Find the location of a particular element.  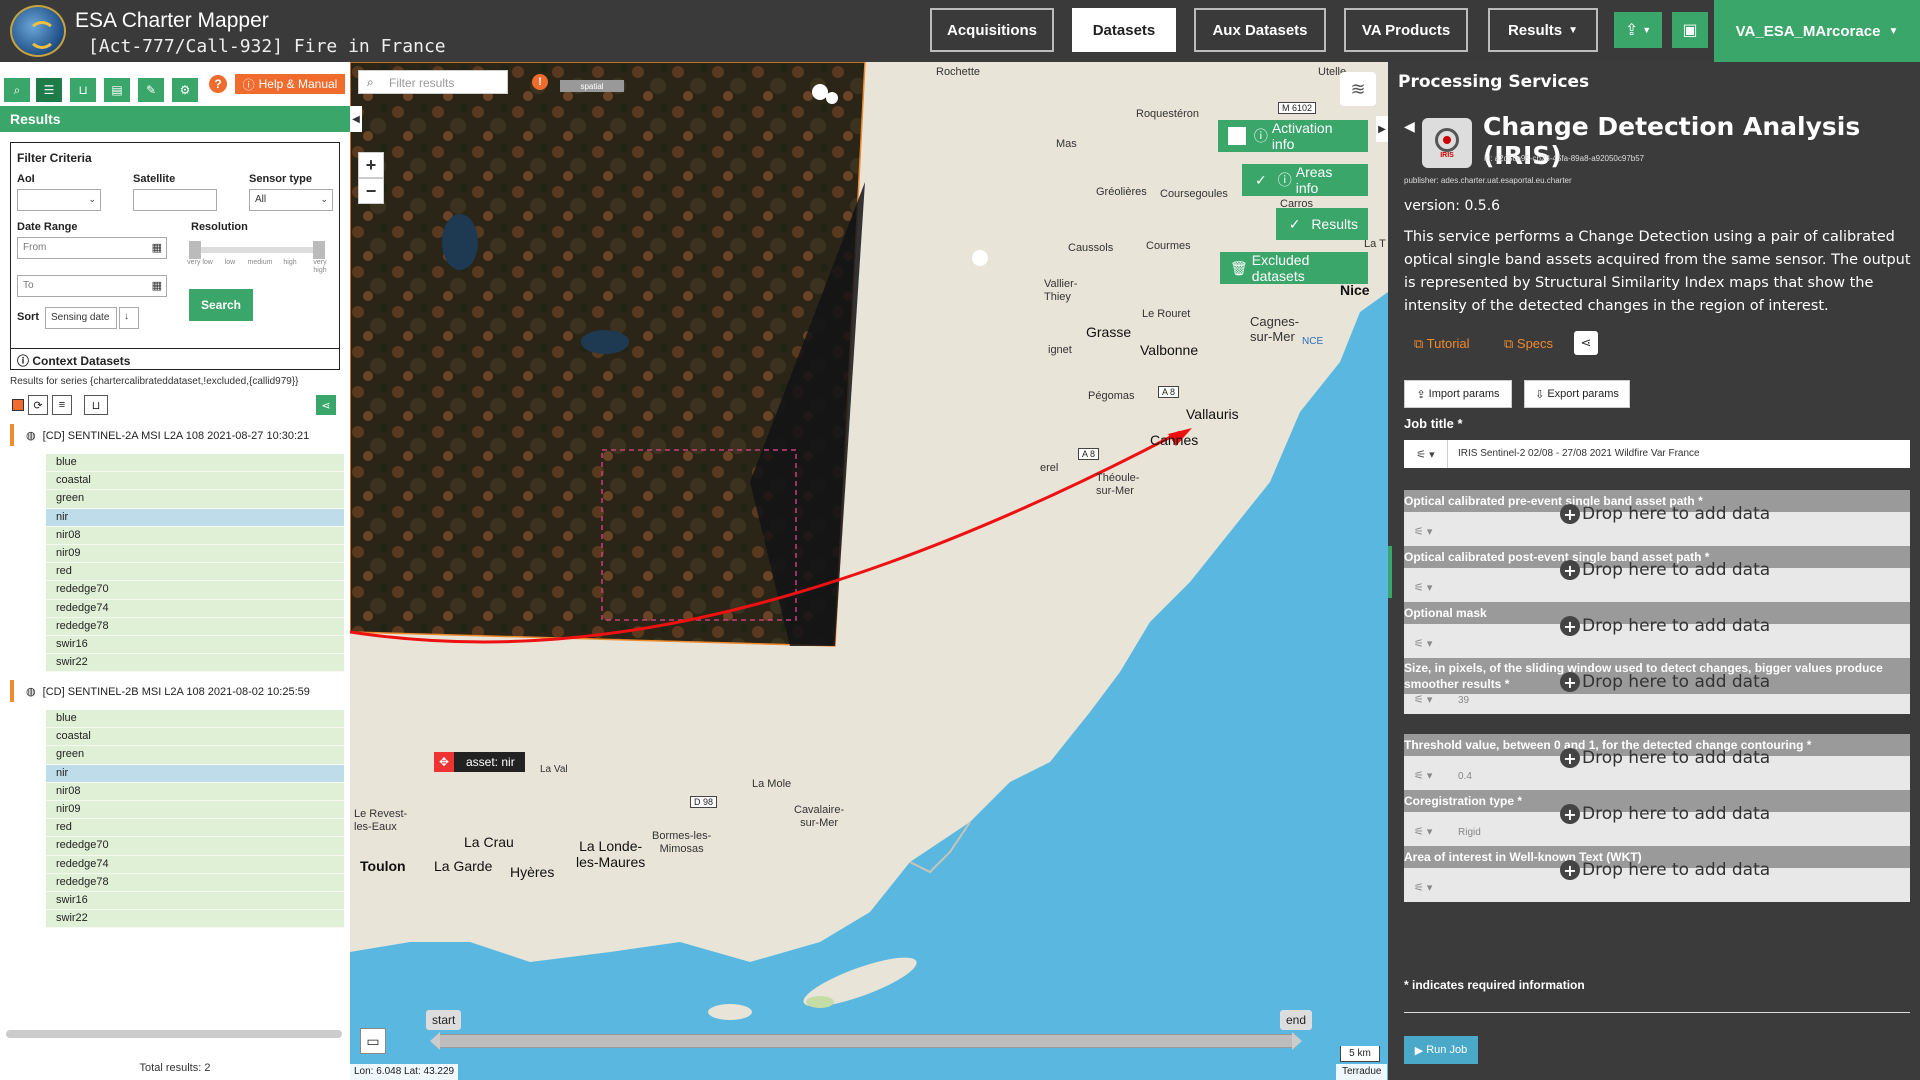

add-to-basket-button: ⊔ is located at coordinates (96, 405).